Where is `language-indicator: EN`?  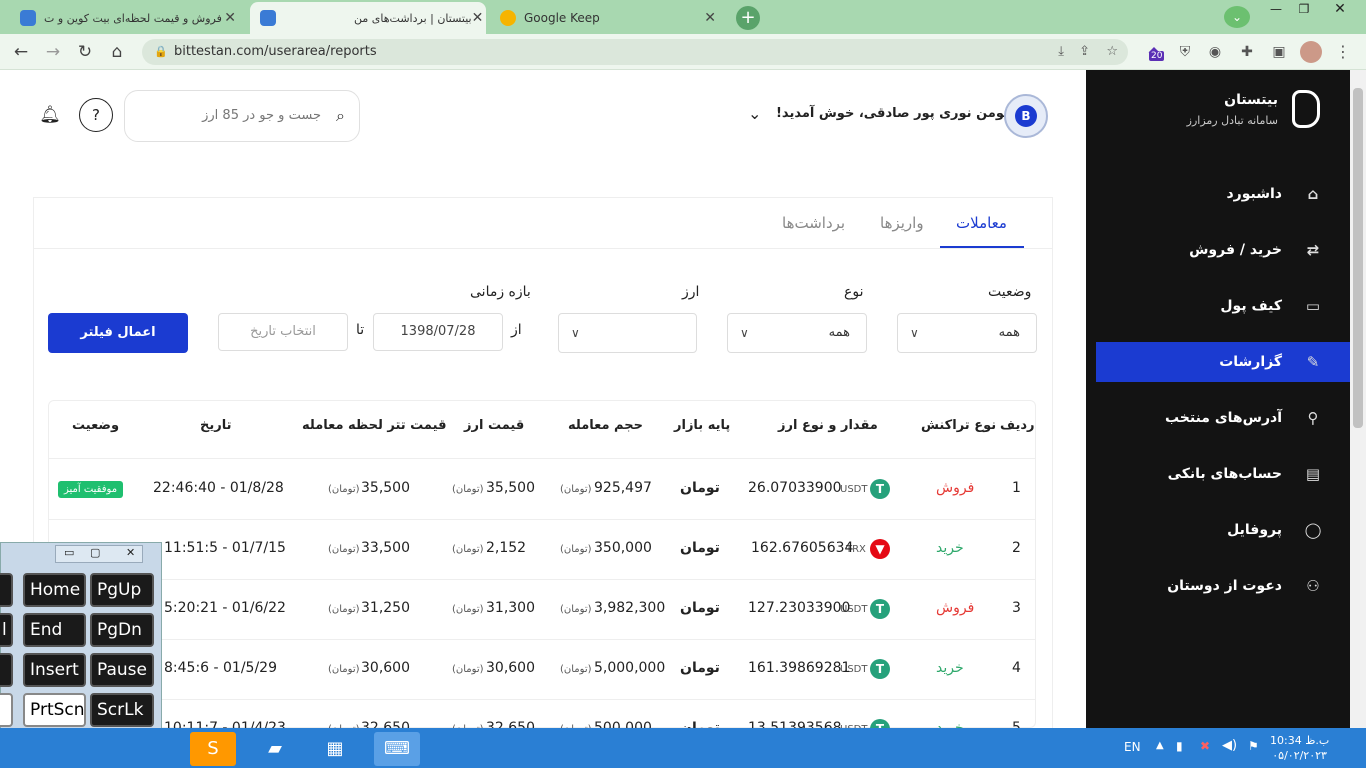 language-indicator: EN is located at coordinates (1132, 747).